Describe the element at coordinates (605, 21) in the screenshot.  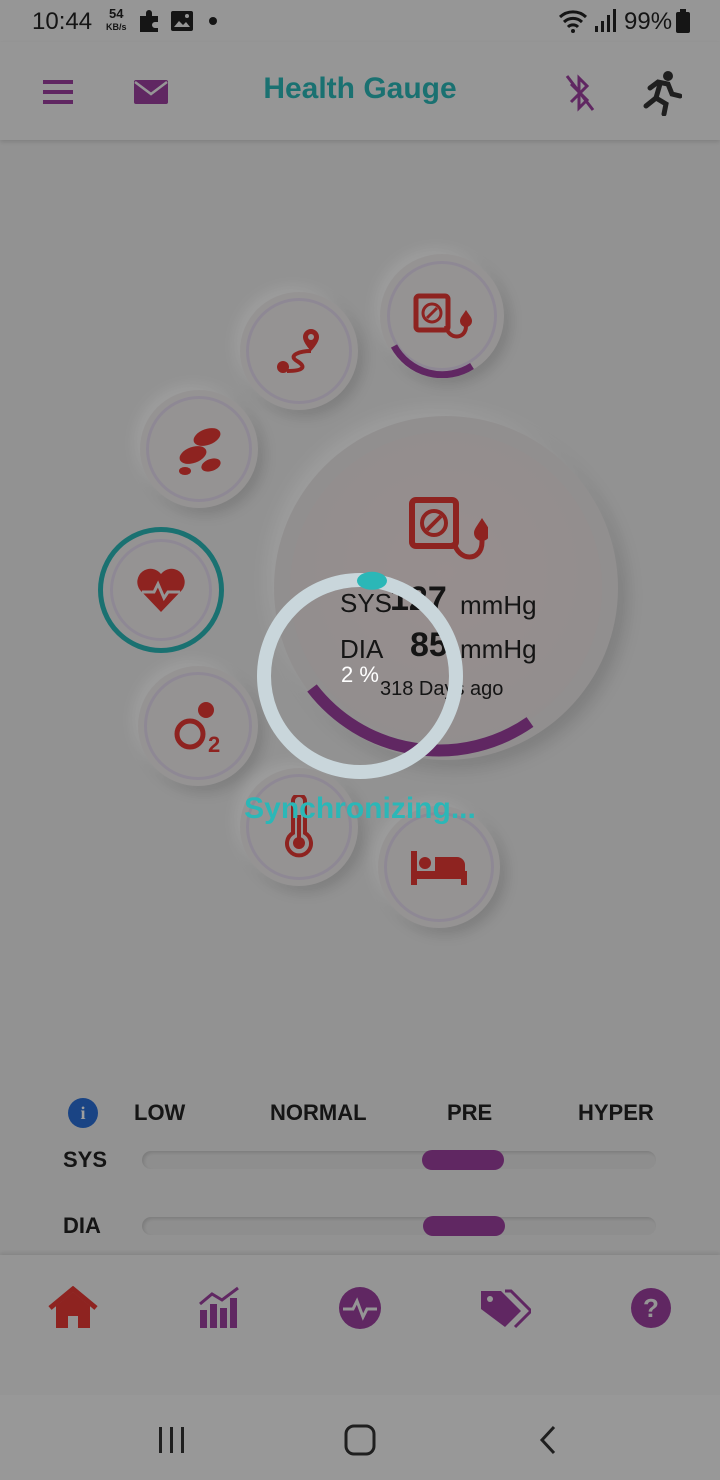
I see `signal-icon` at that location.